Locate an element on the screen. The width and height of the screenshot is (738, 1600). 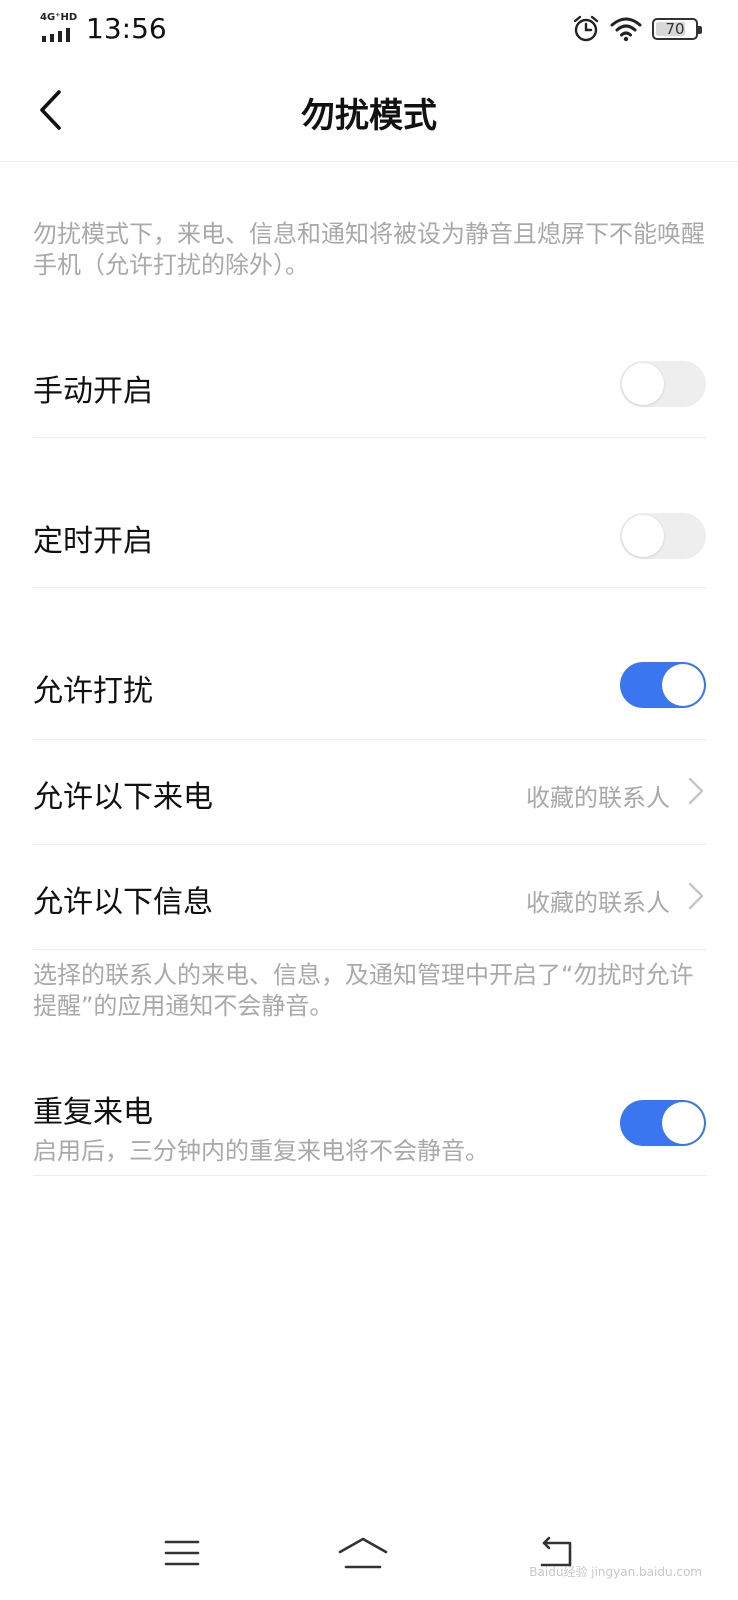
allow-calls-row: 允许以下来电 收藏的联系人 is located at coordinates (369, 792).